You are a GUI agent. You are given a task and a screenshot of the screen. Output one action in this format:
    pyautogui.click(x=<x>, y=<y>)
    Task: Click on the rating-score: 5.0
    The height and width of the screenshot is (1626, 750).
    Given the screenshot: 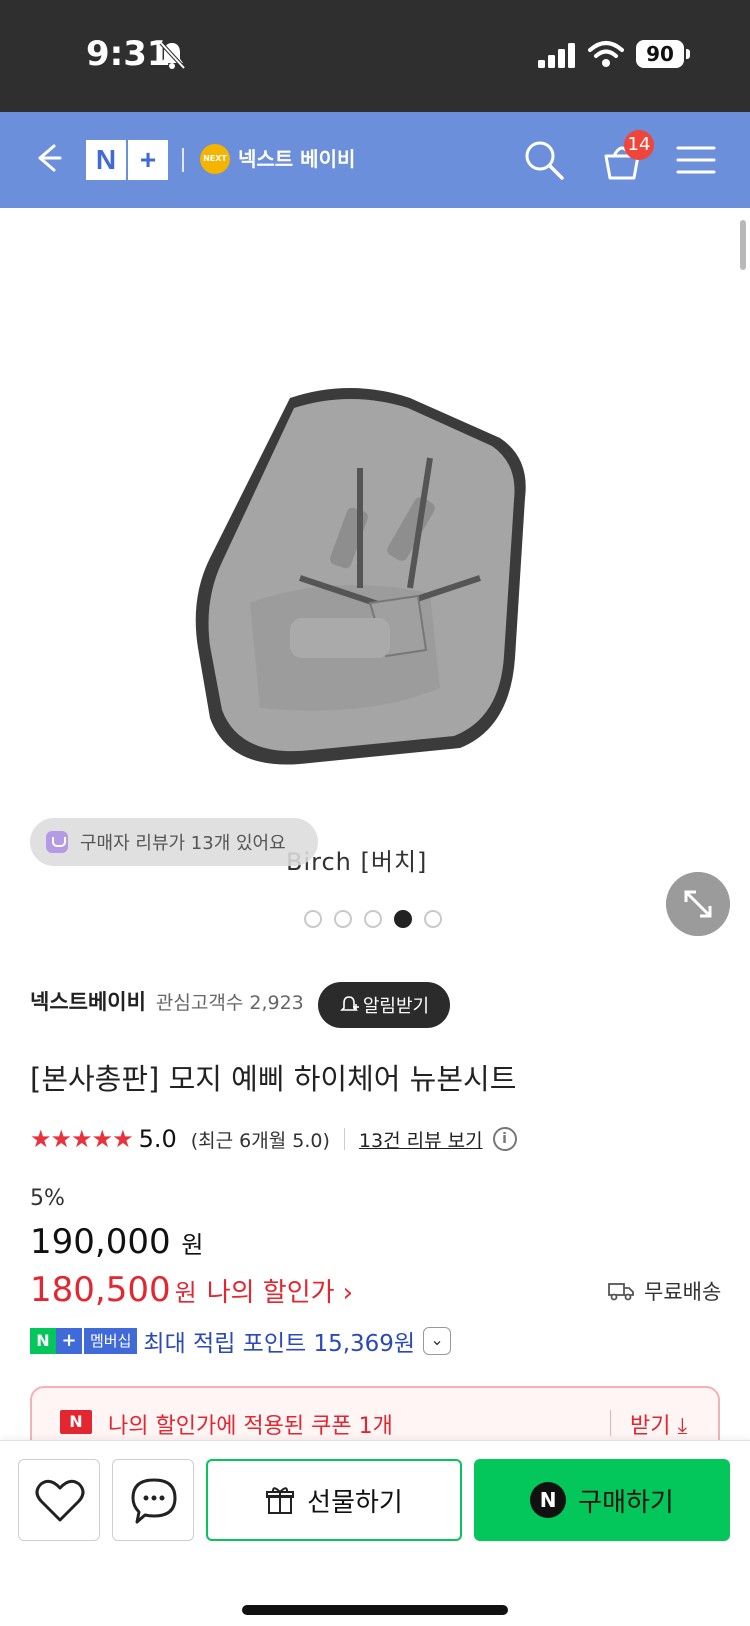 What is the action you would take?
    pyautogui.click(x=157, y=1139)
    